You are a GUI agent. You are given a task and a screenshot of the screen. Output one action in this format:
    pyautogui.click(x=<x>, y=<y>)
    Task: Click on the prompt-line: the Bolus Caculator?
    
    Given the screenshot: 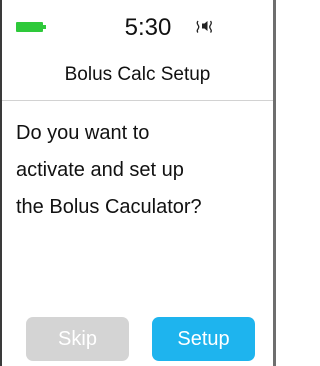 What is the action you would take?
    pyautogui.click(x=109, y=207)
    